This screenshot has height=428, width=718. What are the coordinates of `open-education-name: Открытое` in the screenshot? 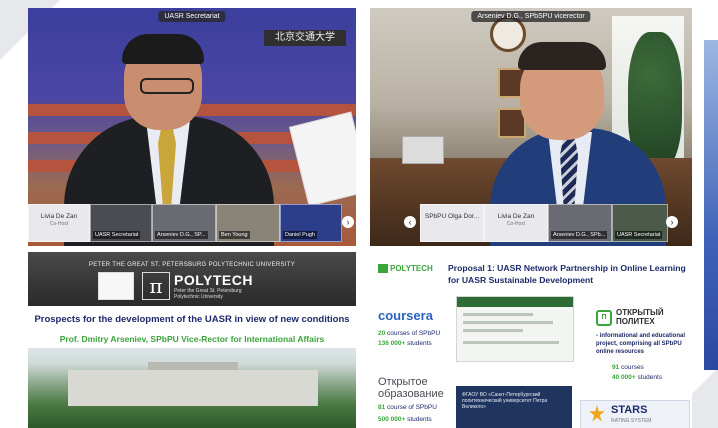 It's located at (403, 382).